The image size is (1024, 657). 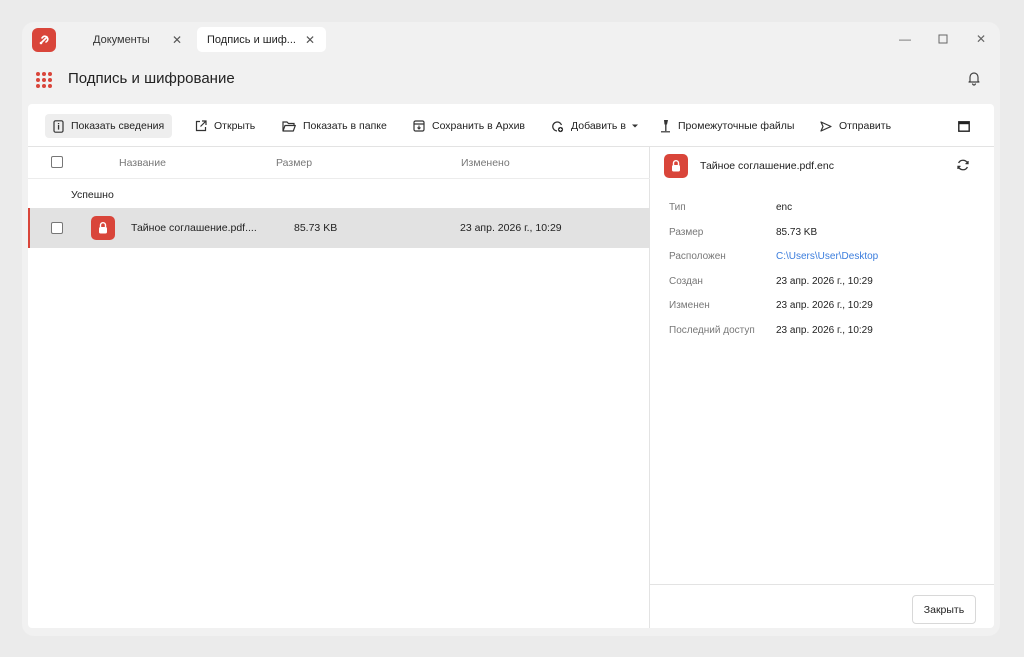 I want to click on open-button: Открыть, so click(x=225, y=126).